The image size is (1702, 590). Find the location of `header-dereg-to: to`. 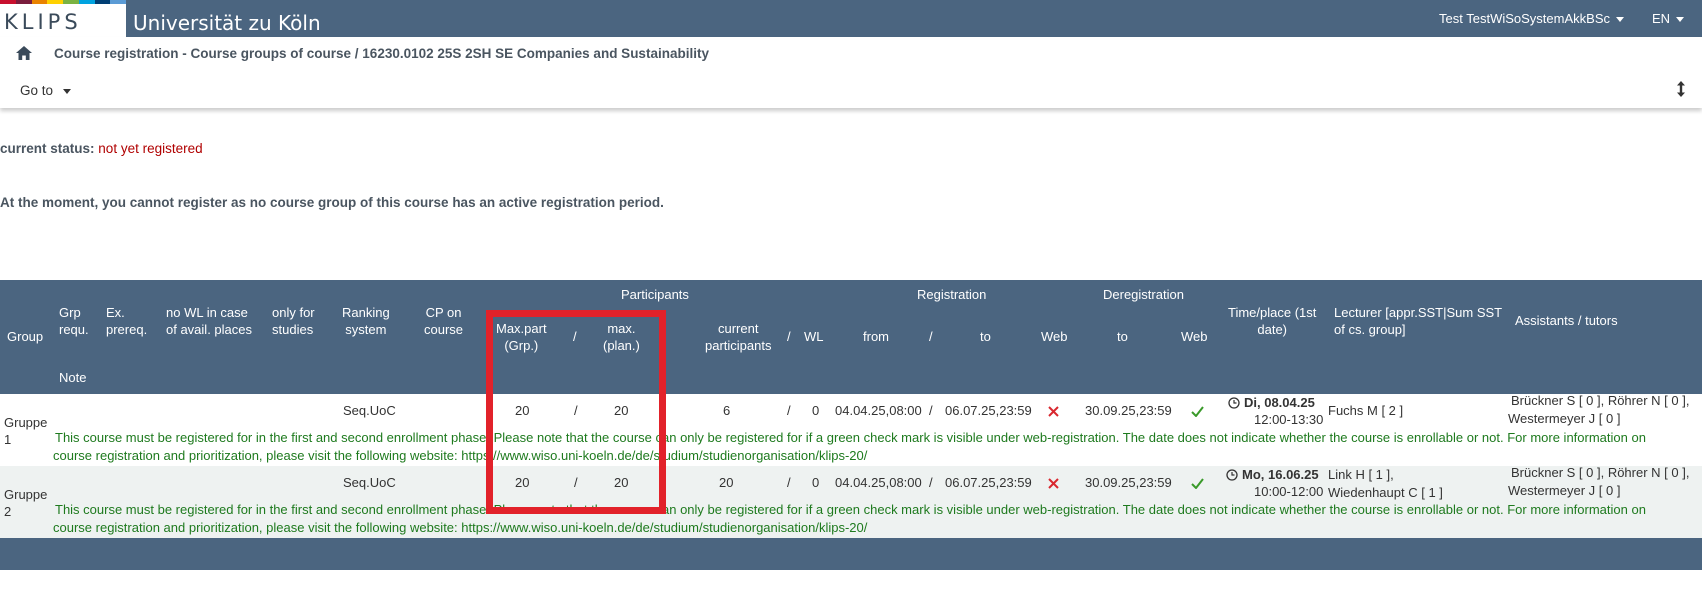

header-dereg-to: to is located at coordinates (1122, 336).